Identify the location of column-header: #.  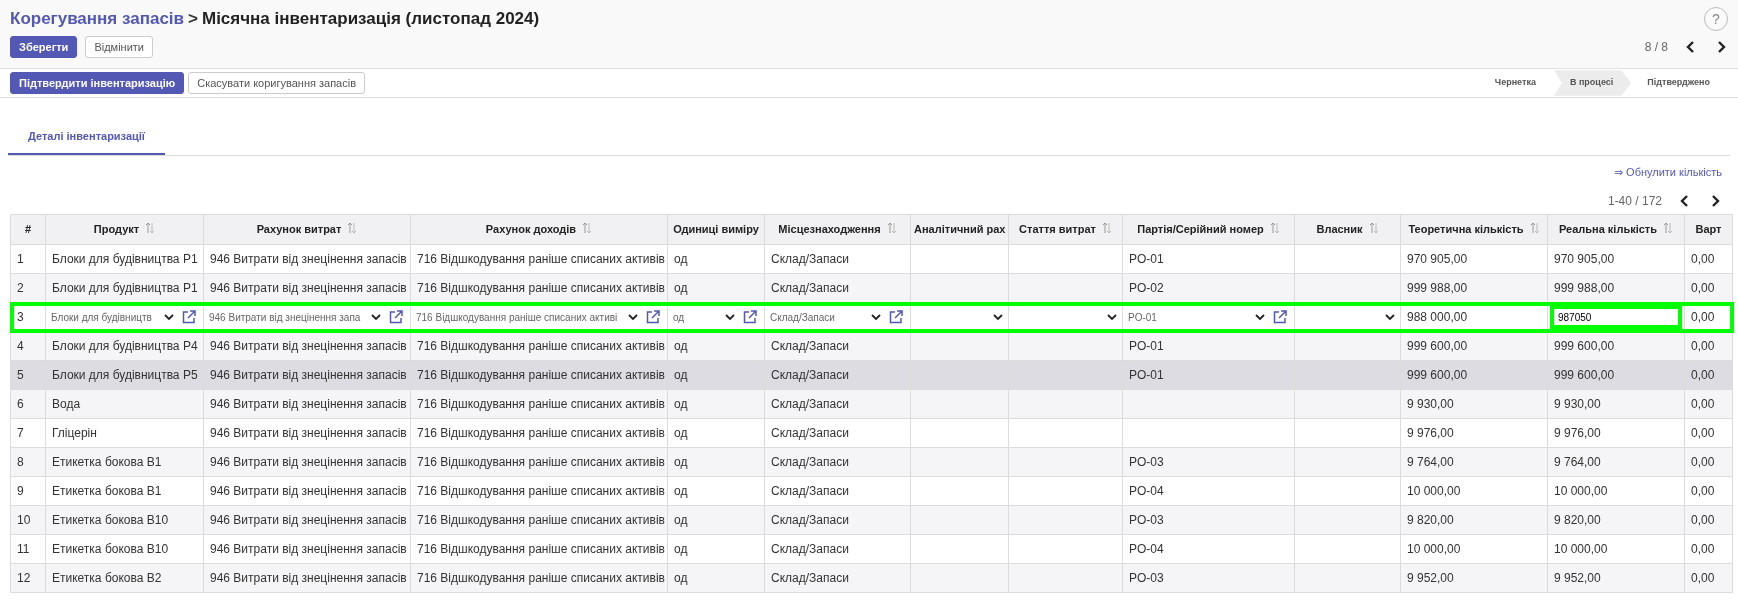
(28, 229).